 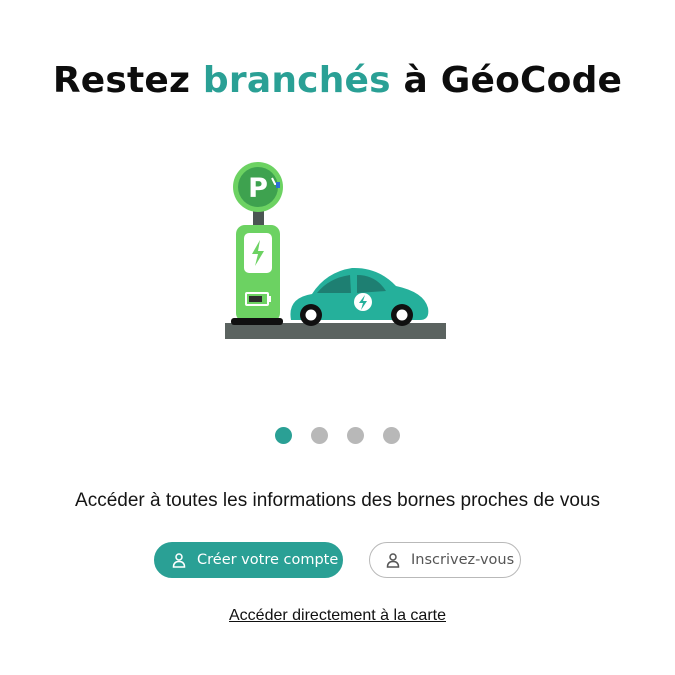 What do you see at coordinates (463, 560) in the screenshot?
I see `signup-label: Inscrivez-vous` at bounding box center [463, 560].